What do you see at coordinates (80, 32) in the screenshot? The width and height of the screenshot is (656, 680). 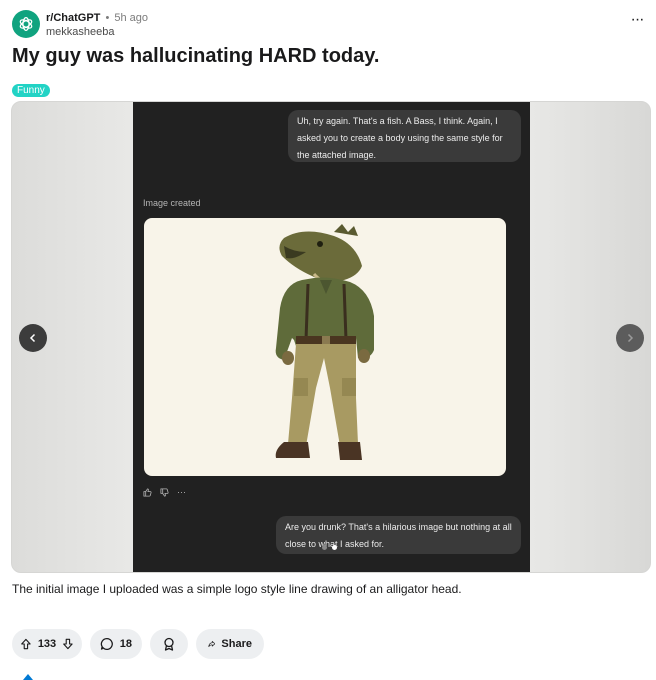 I see `post-author: mekkasheeba` at bounding box center [80, 32].